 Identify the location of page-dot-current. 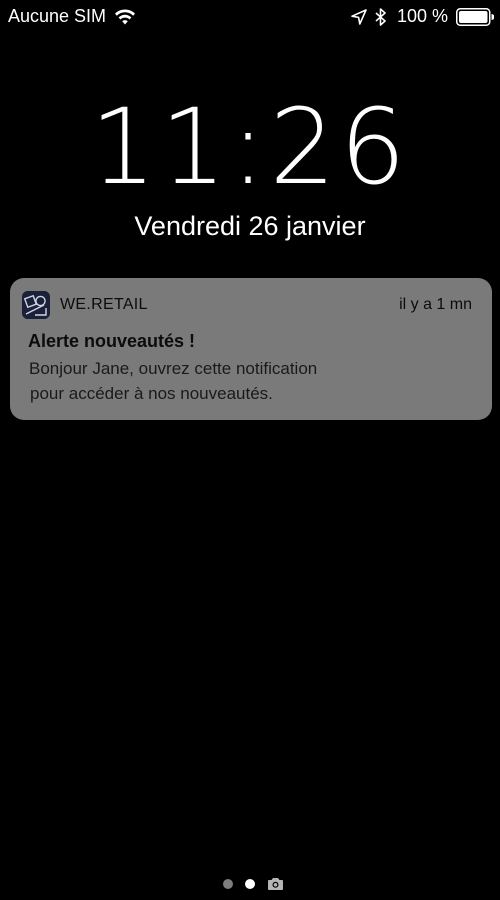
(249, 884).